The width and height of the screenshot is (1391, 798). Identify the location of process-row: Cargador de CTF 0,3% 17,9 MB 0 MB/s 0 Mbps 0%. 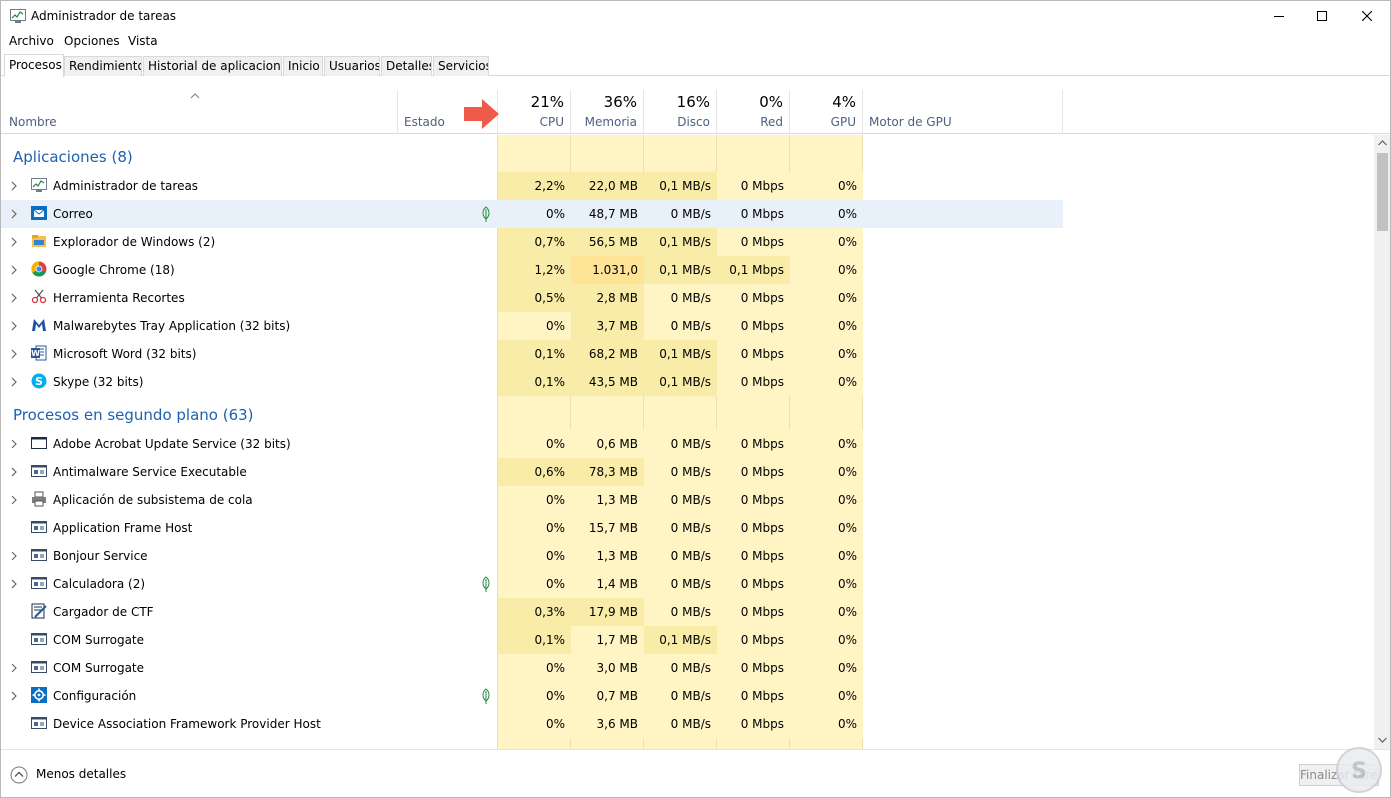
(532, 612).